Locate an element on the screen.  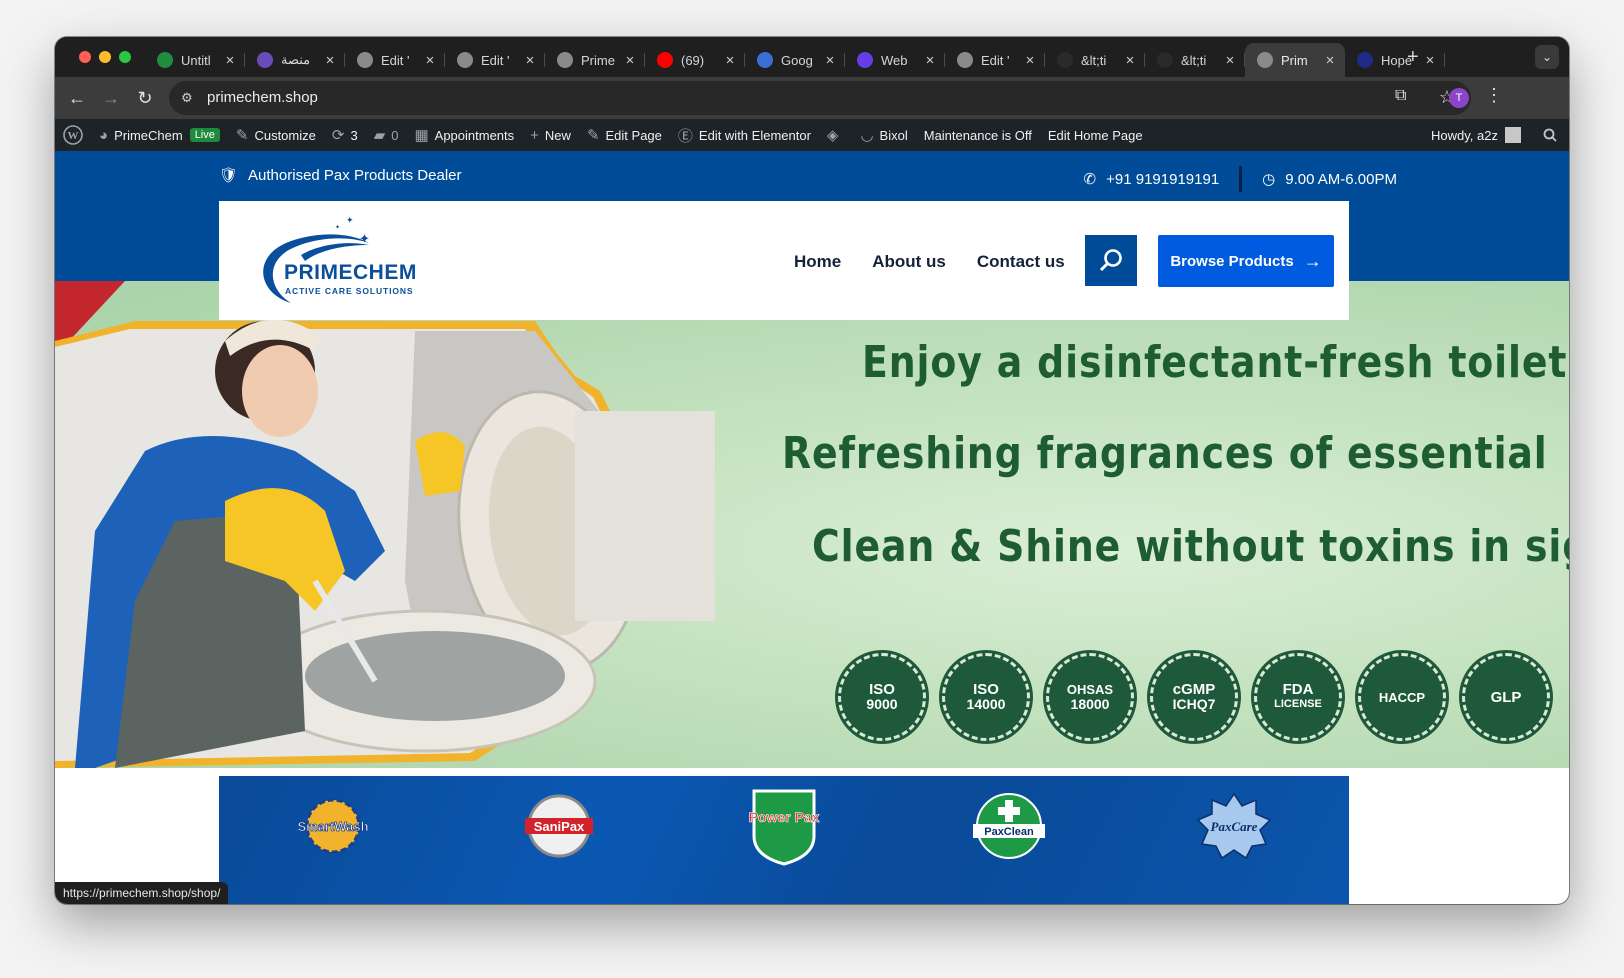
minimize-window-button is located at coordinates (105, 57).